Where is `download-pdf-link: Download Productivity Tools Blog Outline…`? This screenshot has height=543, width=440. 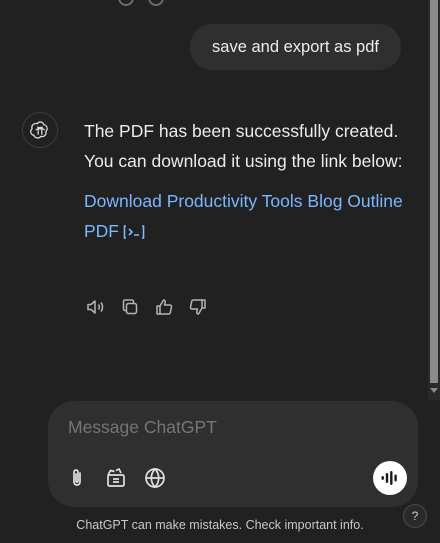 download-pdf-link: Download Productivity Tools Blog Outline… is located at coordinates (243, 216).